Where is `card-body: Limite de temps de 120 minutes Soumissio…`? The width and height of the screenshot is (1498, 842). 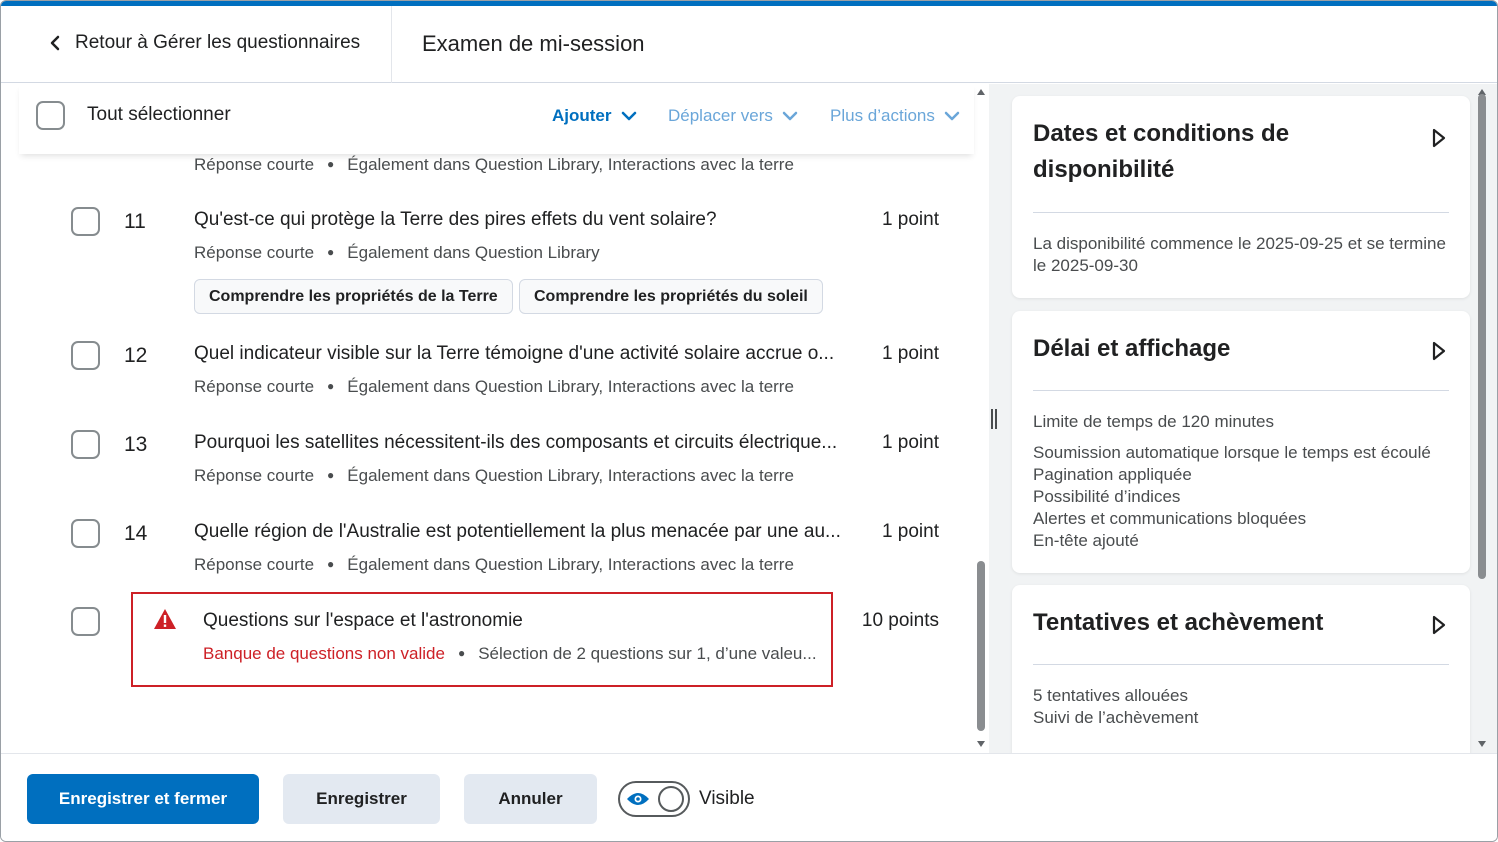
card-body: Limite de temps de 120 minutes Soumissio… is located at coordinates (1243, 481).